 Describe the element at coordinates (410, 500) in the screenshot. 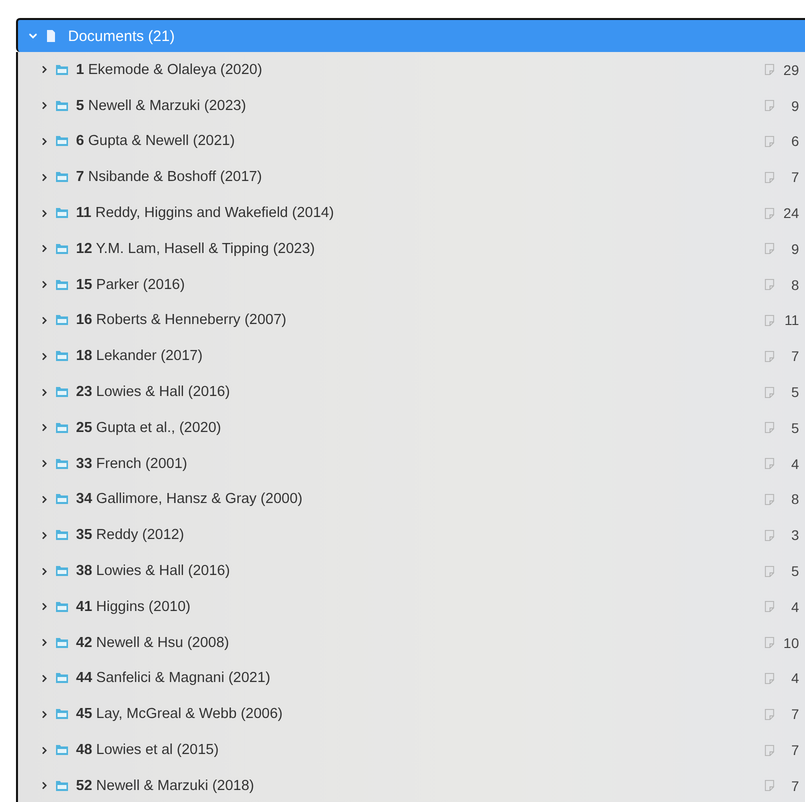

I see `document-row: 34 Gallimore, Hansz & Gray (2000) 8` at that location.